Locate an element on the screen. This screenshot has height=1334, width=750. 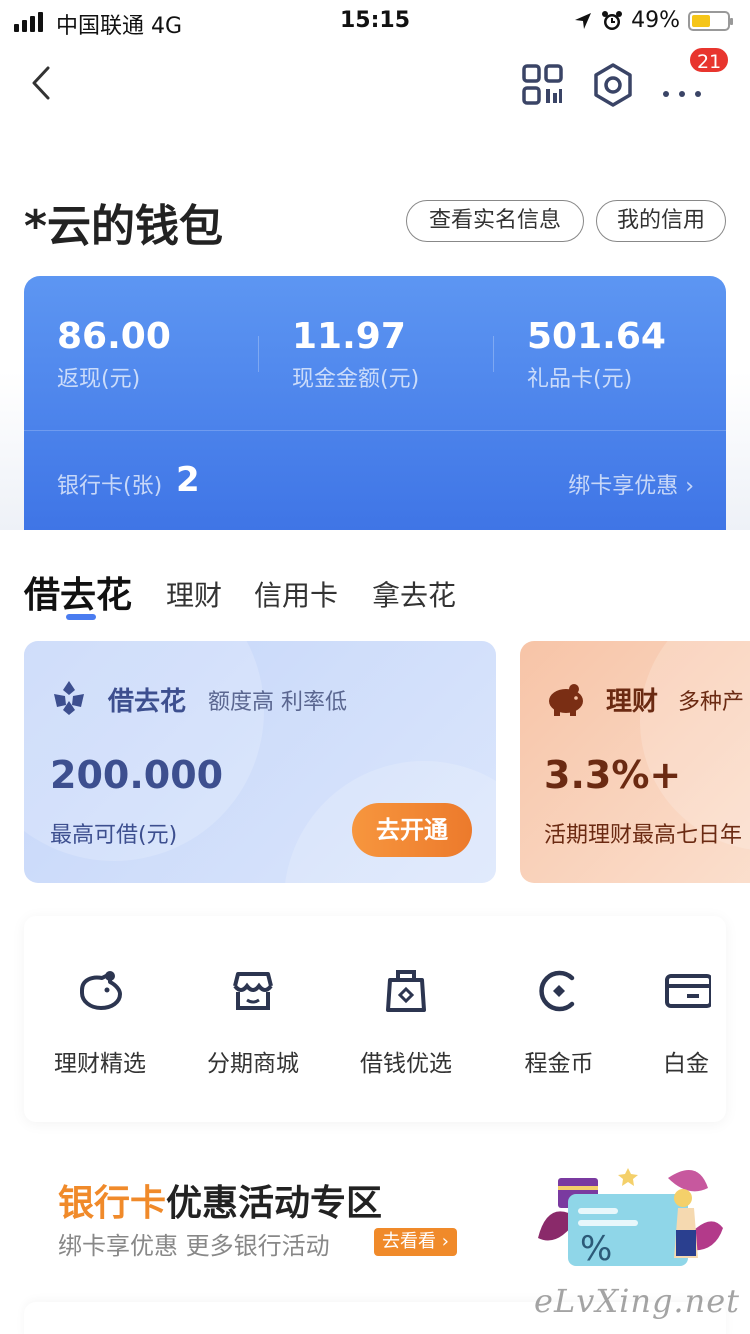
active-tab-indicator is located at coordinates (81, 617).